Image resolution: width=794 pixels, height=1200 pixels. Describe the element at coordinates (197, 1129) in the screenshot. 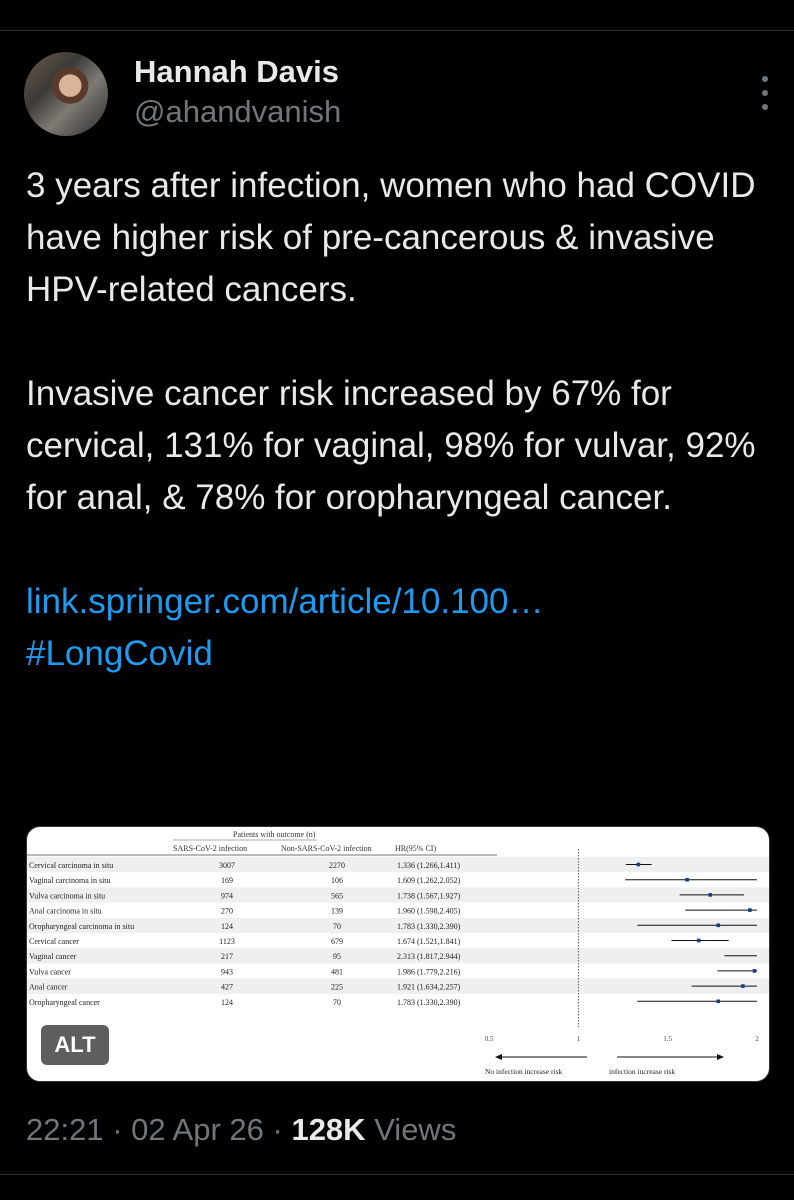

I see `tweet-date: 02 Apr 26` at that location.